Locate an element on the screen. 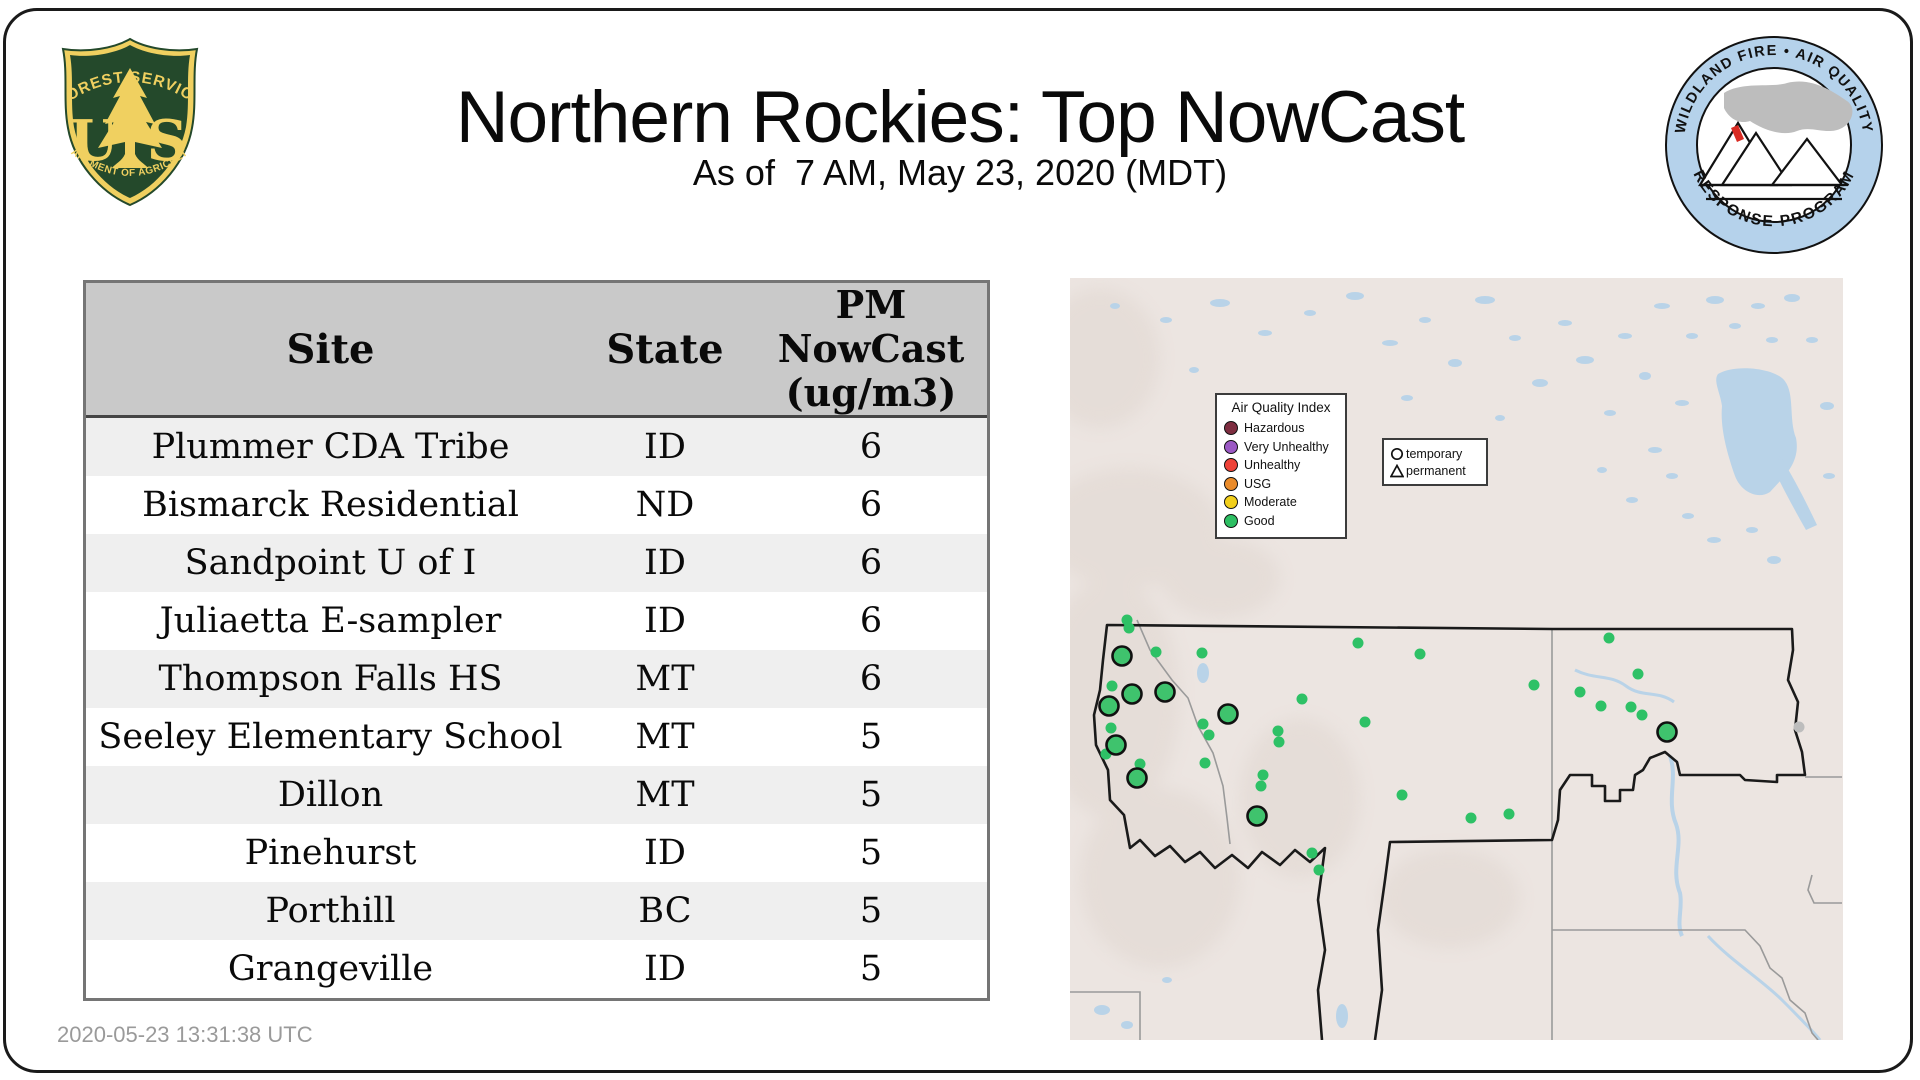 This screenshot has width=1920, height=1080. aqi-legend-label: Good is located at coordinates (1259, 520).